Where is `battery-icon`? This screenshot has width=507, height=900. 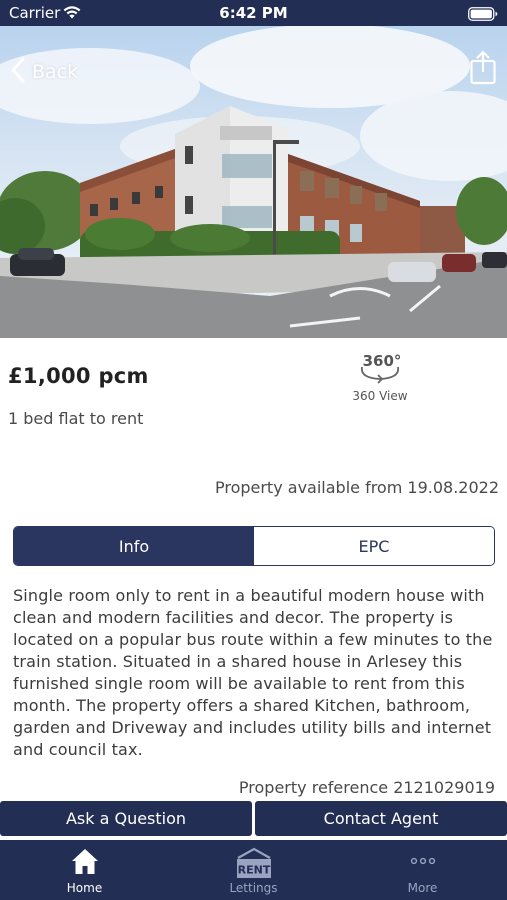 battery-icon is located at coordinates (483, 15).